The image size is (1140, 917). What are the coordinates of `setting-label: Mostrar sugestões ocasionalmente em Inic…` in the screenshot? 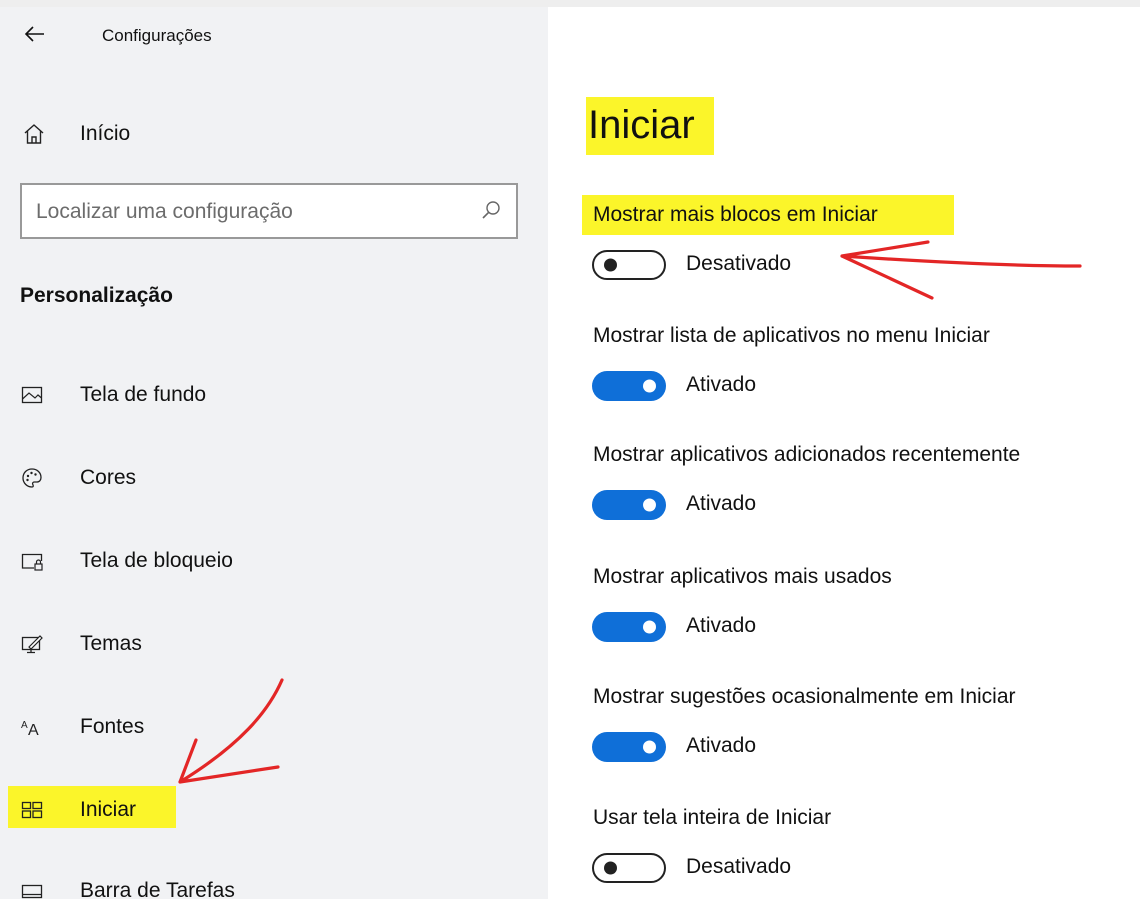 It's located at (804, 696).